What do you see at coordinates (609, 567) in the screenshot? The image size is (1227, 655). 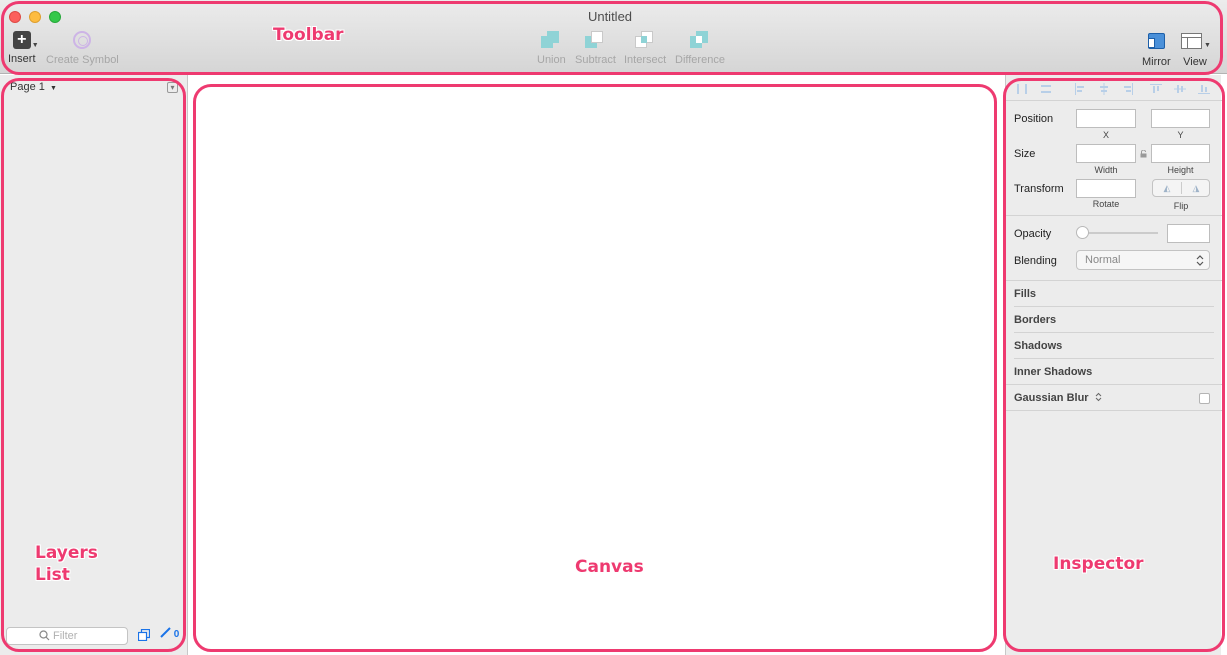 I see `canvas-annotation: Canvas` at bounding box center [609, 567].